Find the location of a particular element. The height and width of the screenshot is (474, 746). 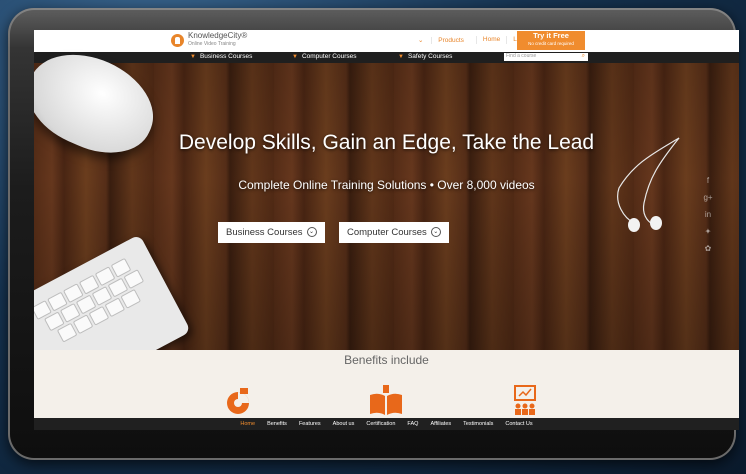

google-plus-icon: g+ is located at coordinates (708, 197).